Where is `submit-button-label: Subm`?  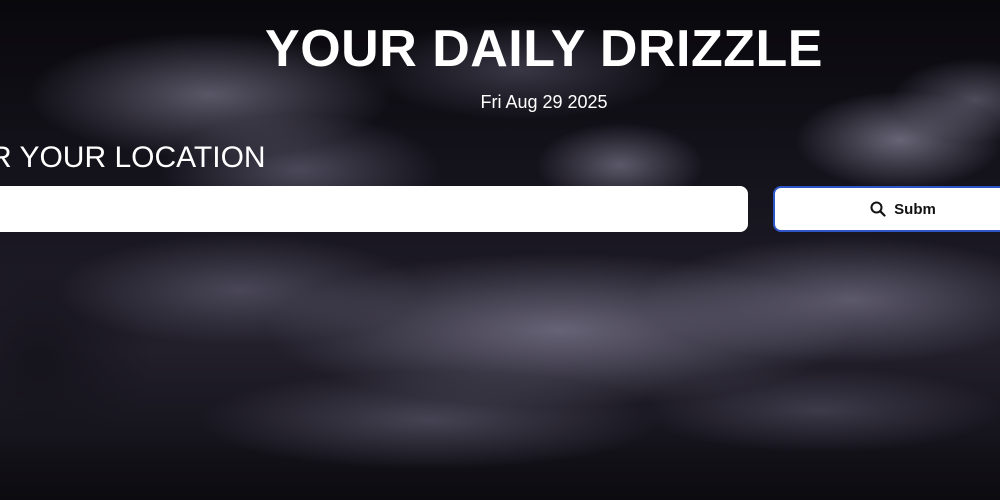 submit-button-label: Subm is located at coordinates (915, 209).